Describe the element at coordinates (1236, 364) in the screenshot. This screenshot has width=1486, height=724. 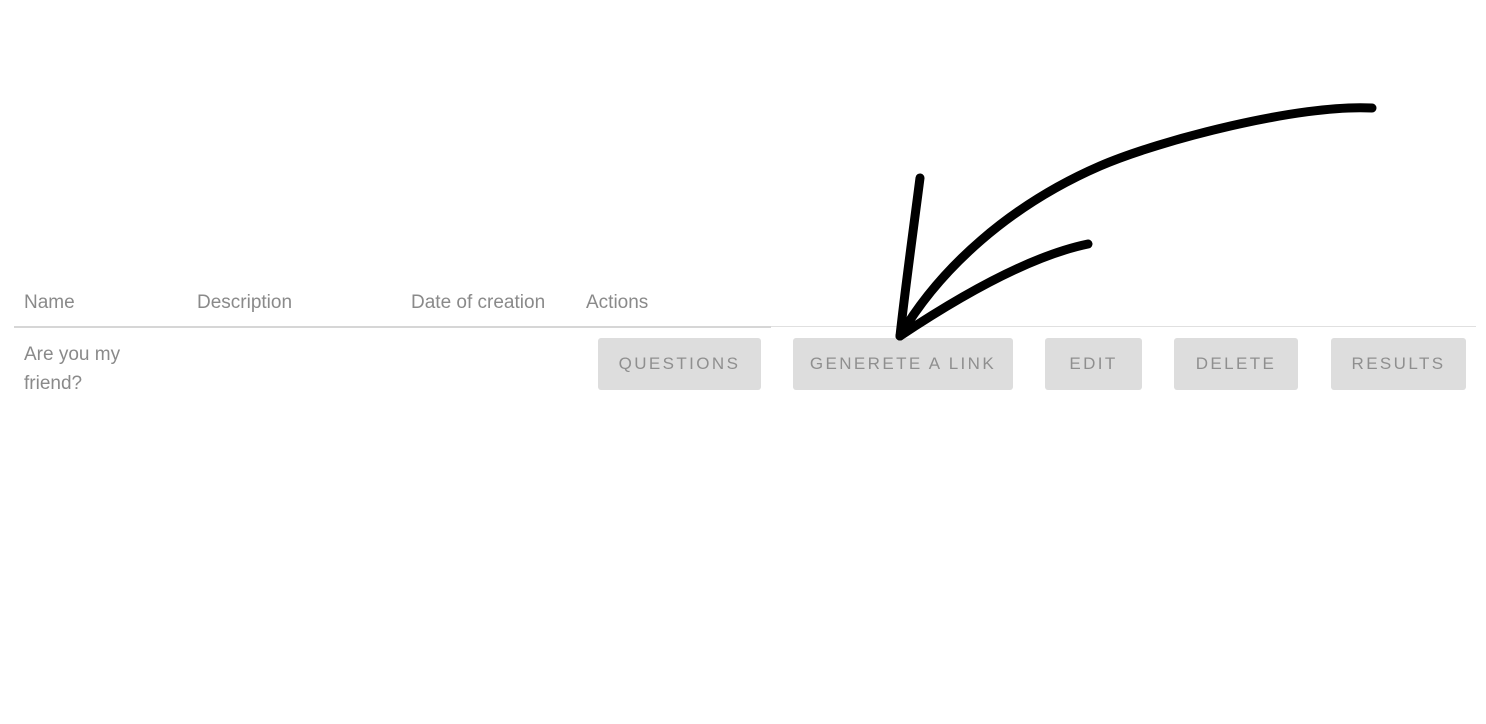
I see `delete-button: DELETE` at that location.